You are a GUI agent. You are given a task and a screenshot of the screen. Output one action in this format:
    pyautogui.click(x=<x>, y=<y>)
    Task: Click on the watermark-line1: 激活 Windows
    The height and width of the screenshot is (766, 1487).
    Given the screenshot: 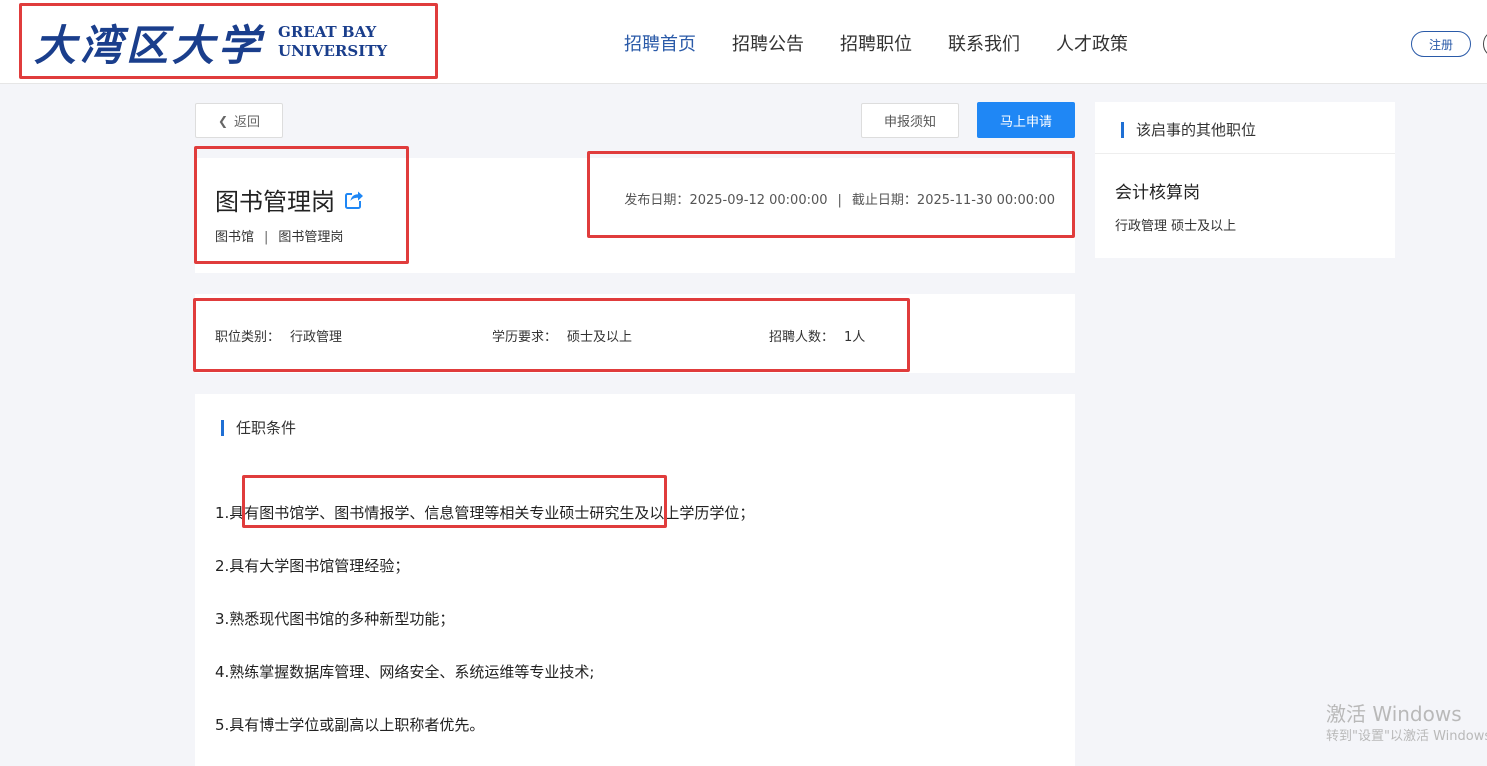 What is the action you would take?
    pyautogui.click(x=1394, y=714)
    